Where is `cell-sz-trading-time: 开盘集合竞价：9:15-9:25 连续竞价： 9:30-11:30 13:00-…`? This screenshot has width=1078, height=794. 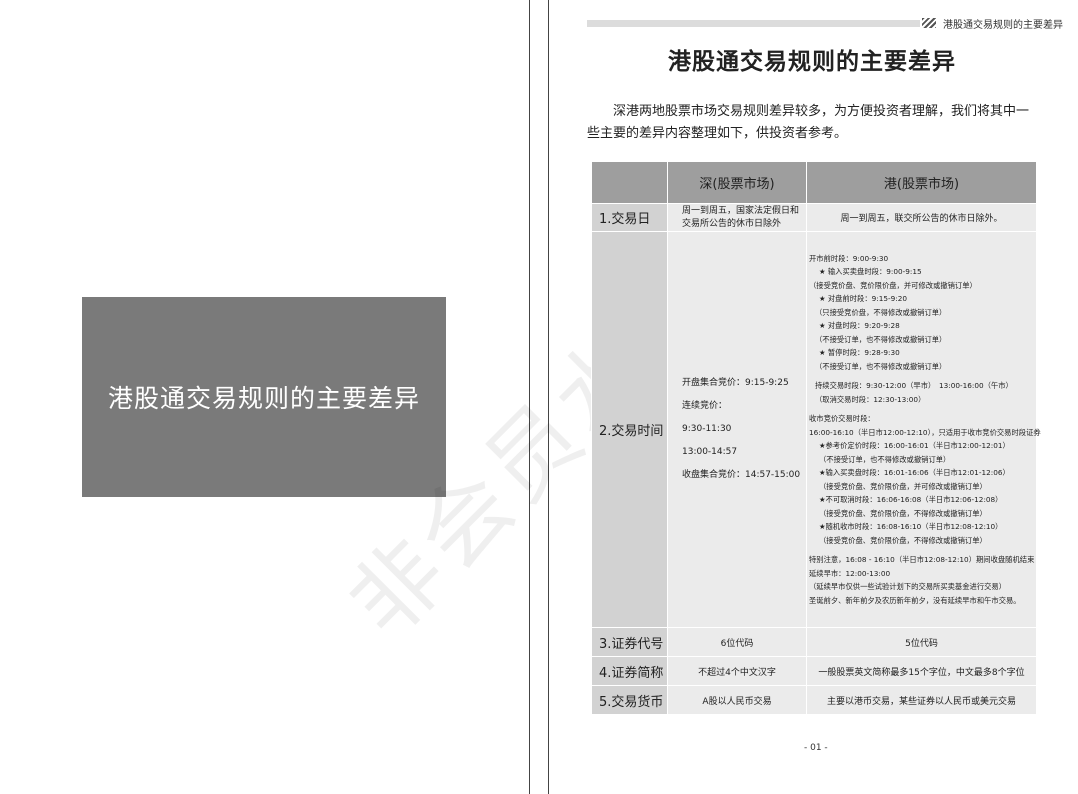
cell-sz-trading-time: 开盘集合竞价：9:15-9:25 连续竞价： 9:30-11:30 13:00-… is located at coordinates (737, 429).